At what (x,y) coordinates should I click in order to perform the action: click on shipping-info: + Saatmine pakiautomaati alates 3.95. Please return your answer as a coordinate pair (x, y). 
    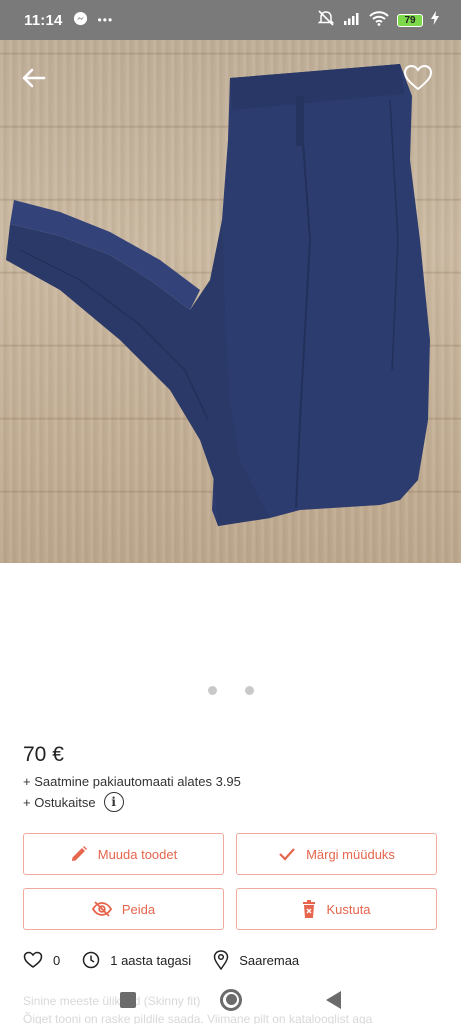
    Looking at the image, I should click on (132, 781).